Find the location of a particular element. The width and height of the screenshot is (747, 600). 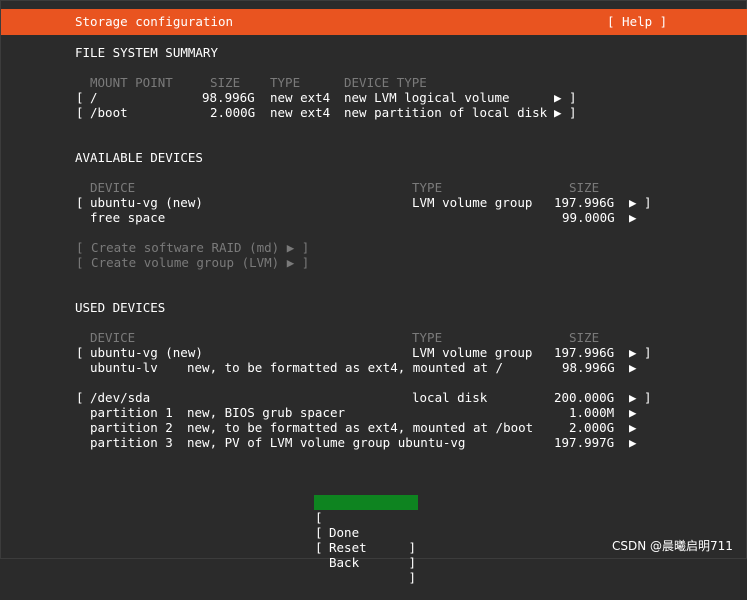

create-volume-group-button: [ Create volume group (LVM) ▶ ] is located at coordinates (192, 262).